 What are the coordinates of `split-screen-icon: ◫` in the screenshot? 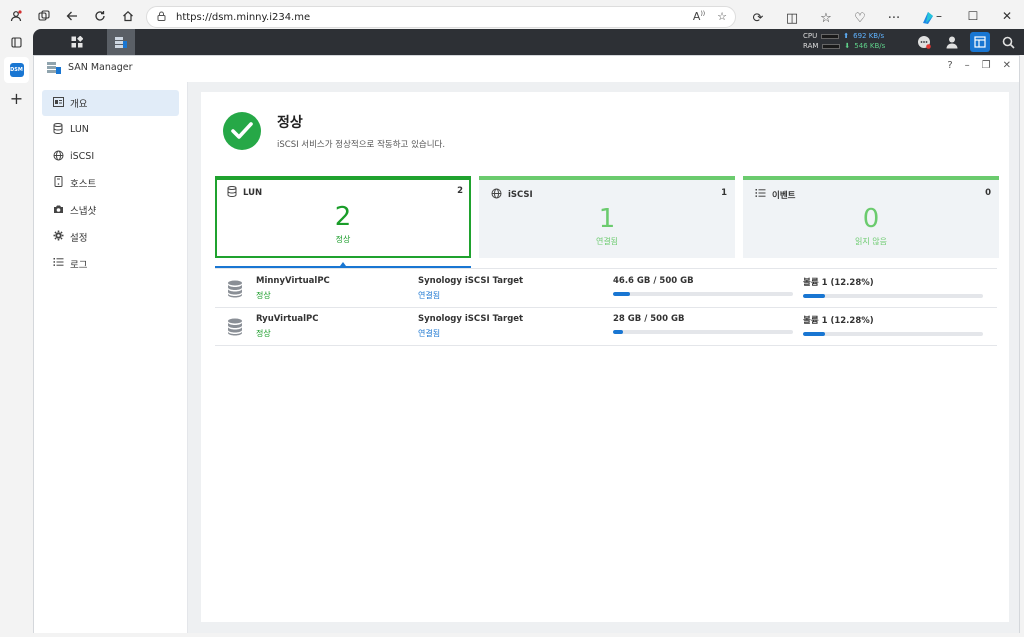 It's located at (792, 18).